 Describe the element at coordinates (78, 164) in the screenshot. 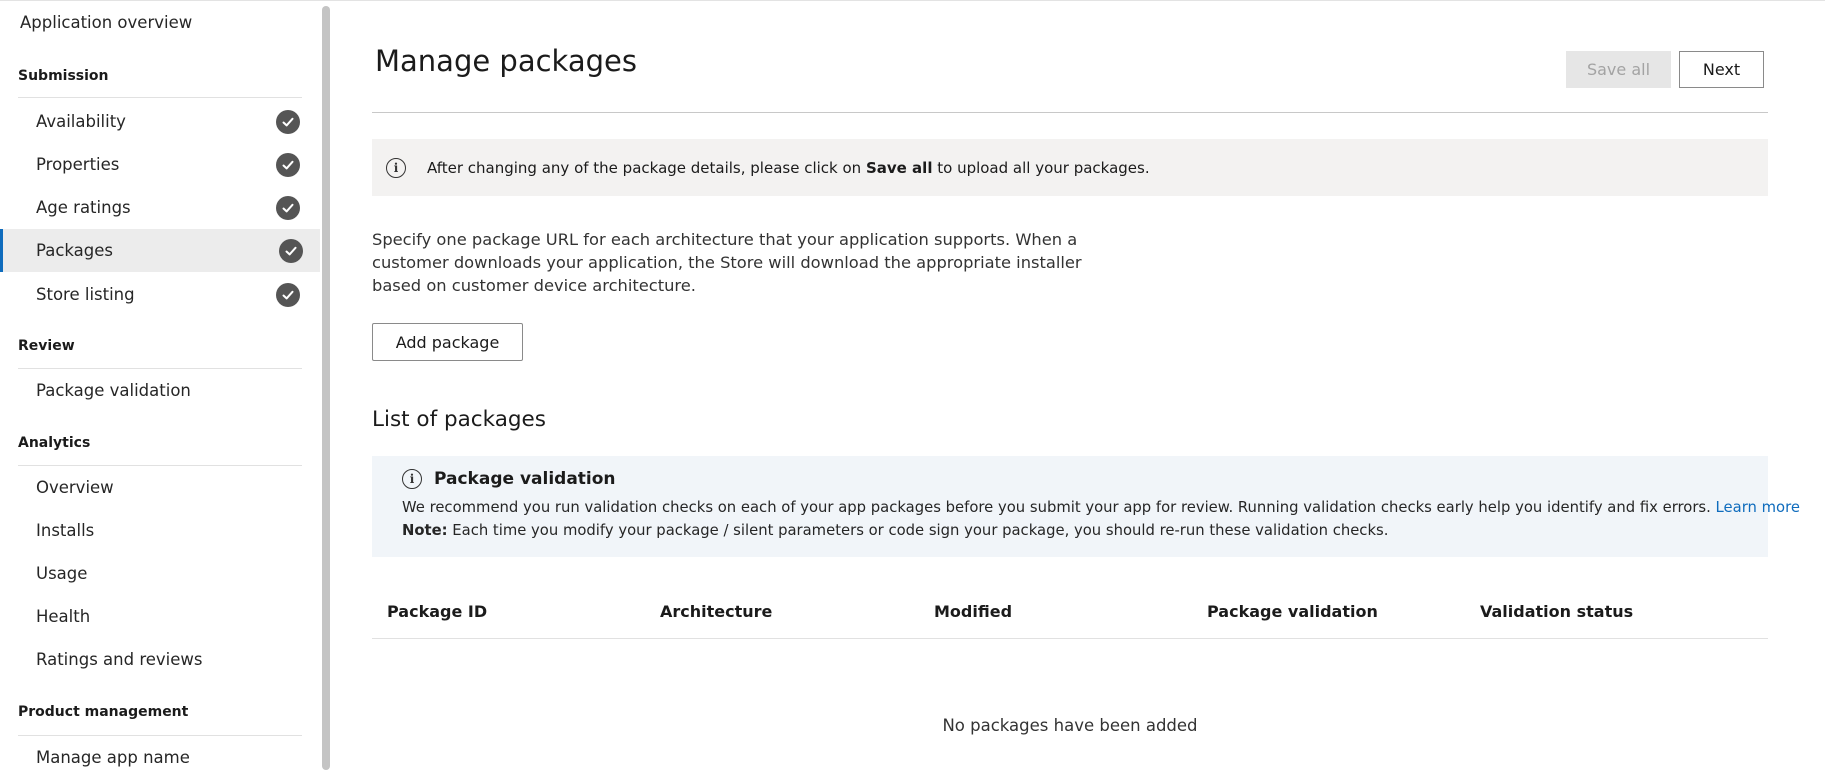

I see `sidebar-item-label: Properties` at that location.